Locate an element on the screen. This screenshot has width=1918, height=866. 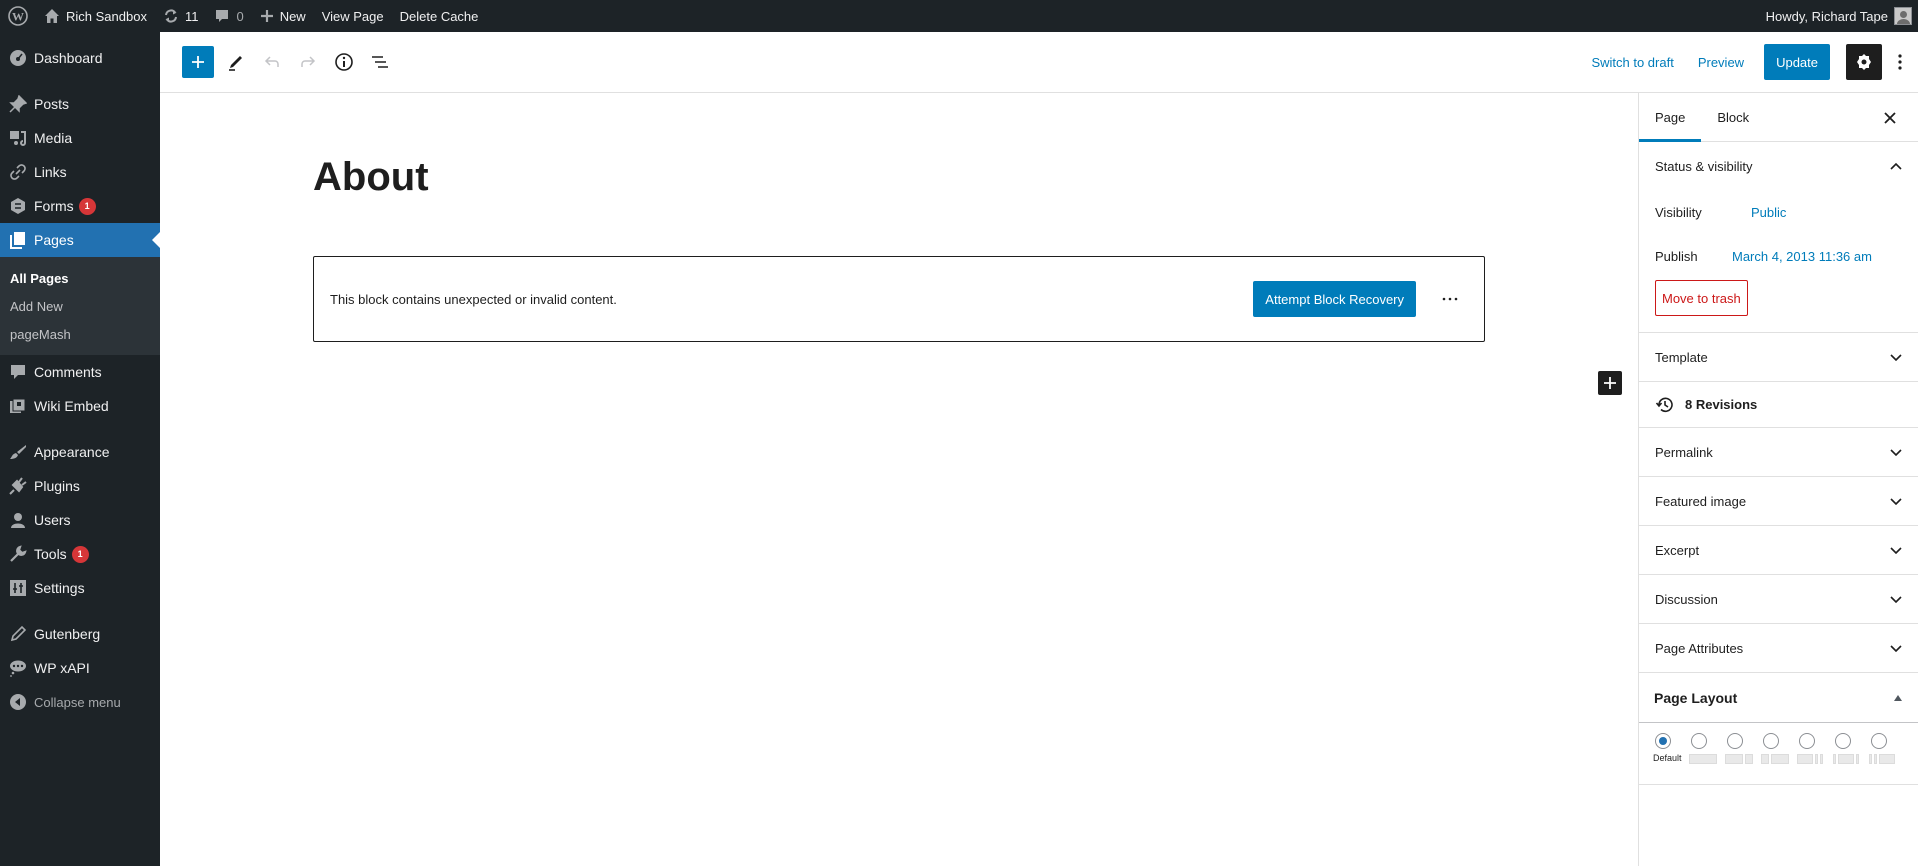
comments-link: 0 is located at coordinates (228, 16).